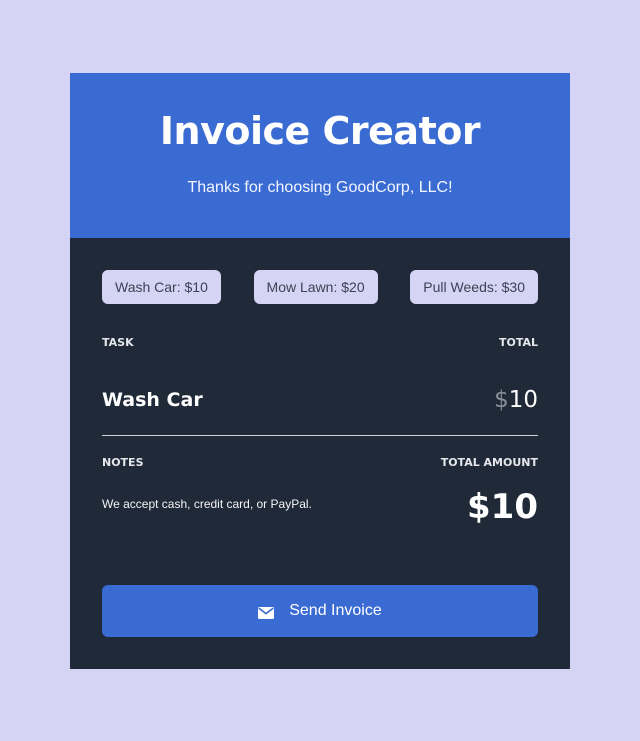  Describe the element at coordinates (320, 342) in the screenshot. I see `table-header: TASK TOTAL` at that location.